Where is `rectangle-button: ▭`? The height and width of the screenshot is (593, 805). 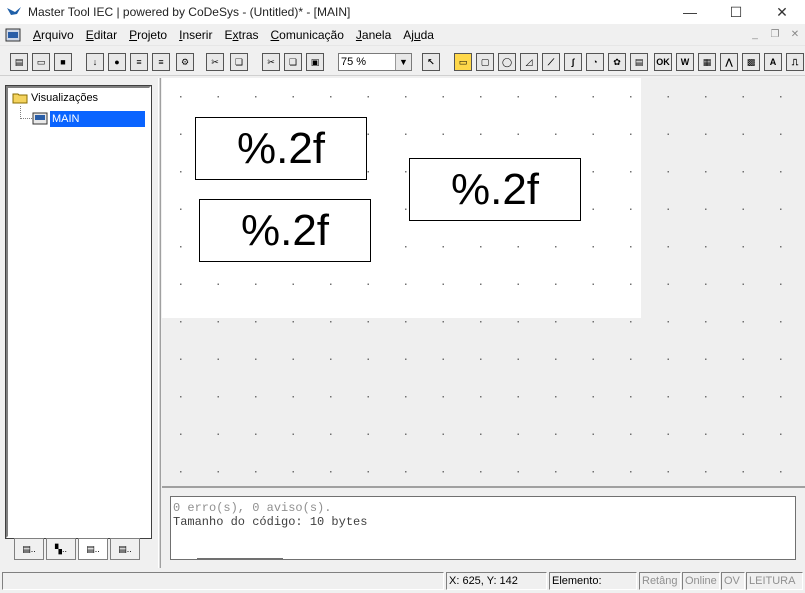
rectangle-button: ▭ is located at coordinates (463, 62).